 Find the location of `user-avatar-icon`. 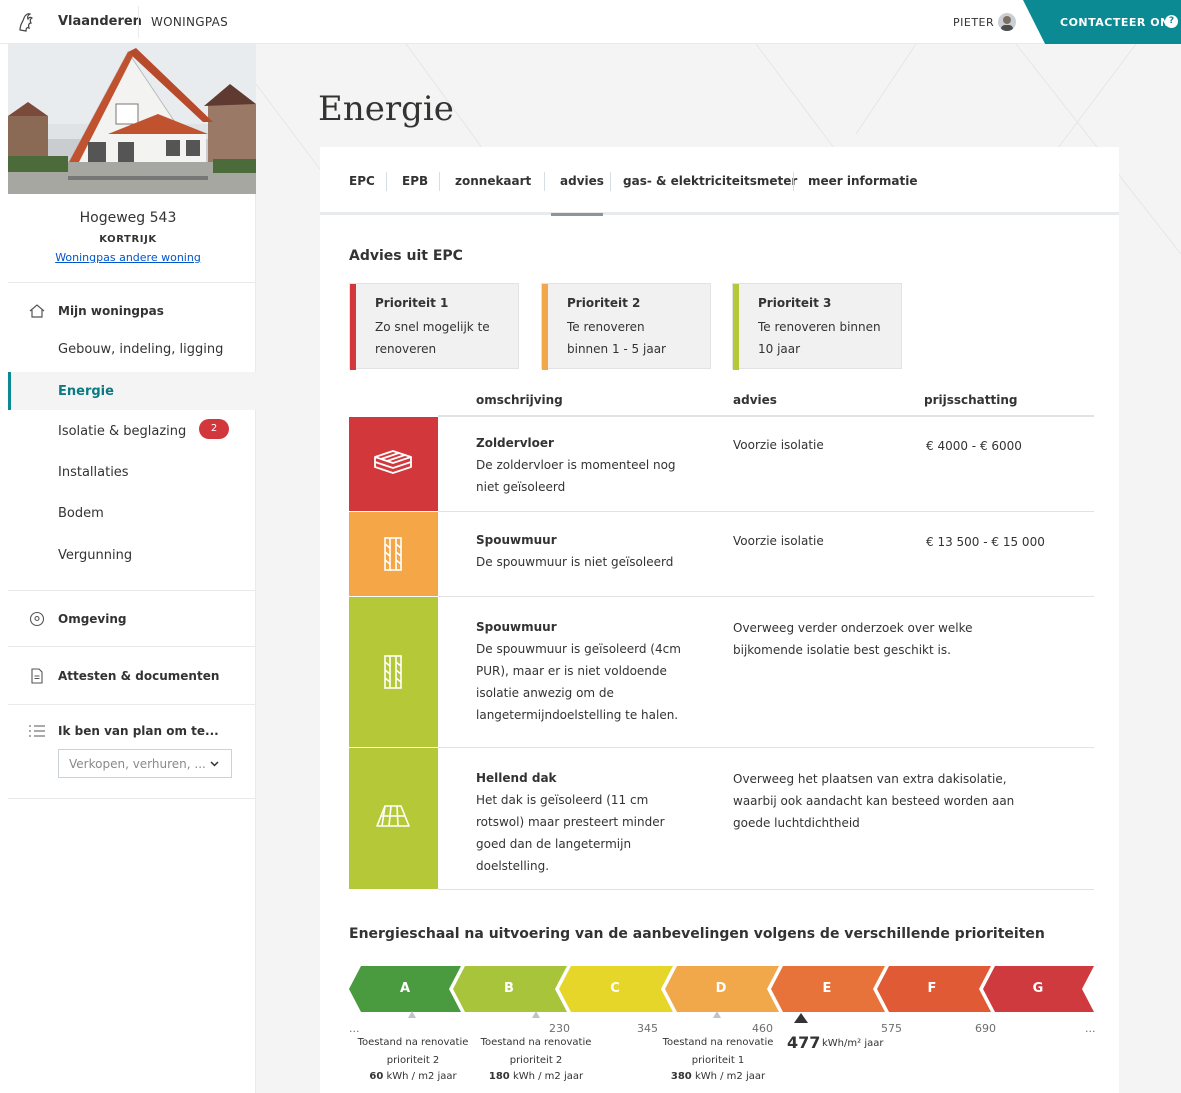

user-avatar-icon is located at coordinates (1007, 23).